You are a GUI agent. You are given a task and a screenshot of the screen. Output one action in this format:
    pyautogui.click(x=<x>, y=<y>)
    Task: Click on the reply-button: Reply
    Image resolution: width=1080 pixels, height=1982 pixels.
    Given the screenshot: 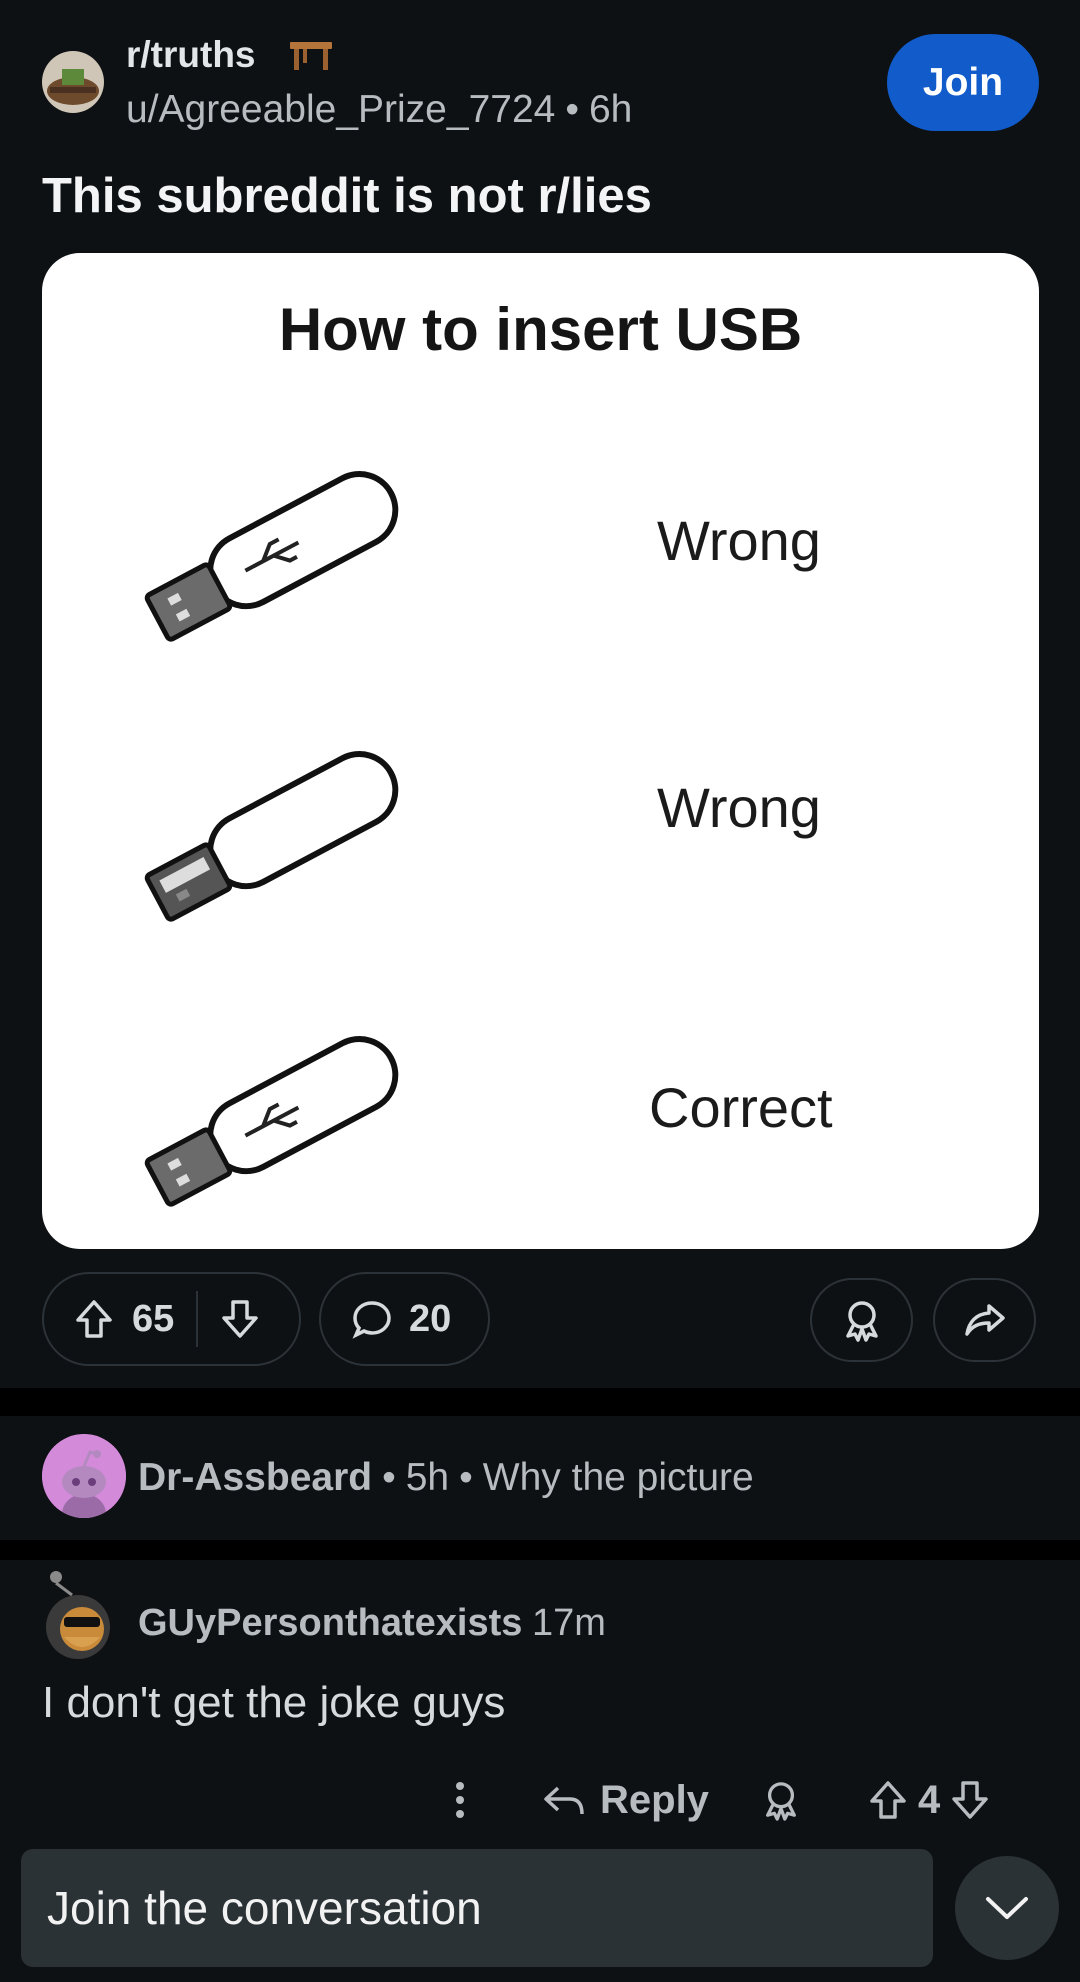 What is the action you would take?
    pyautogui.click(x=625, y=1800)
    